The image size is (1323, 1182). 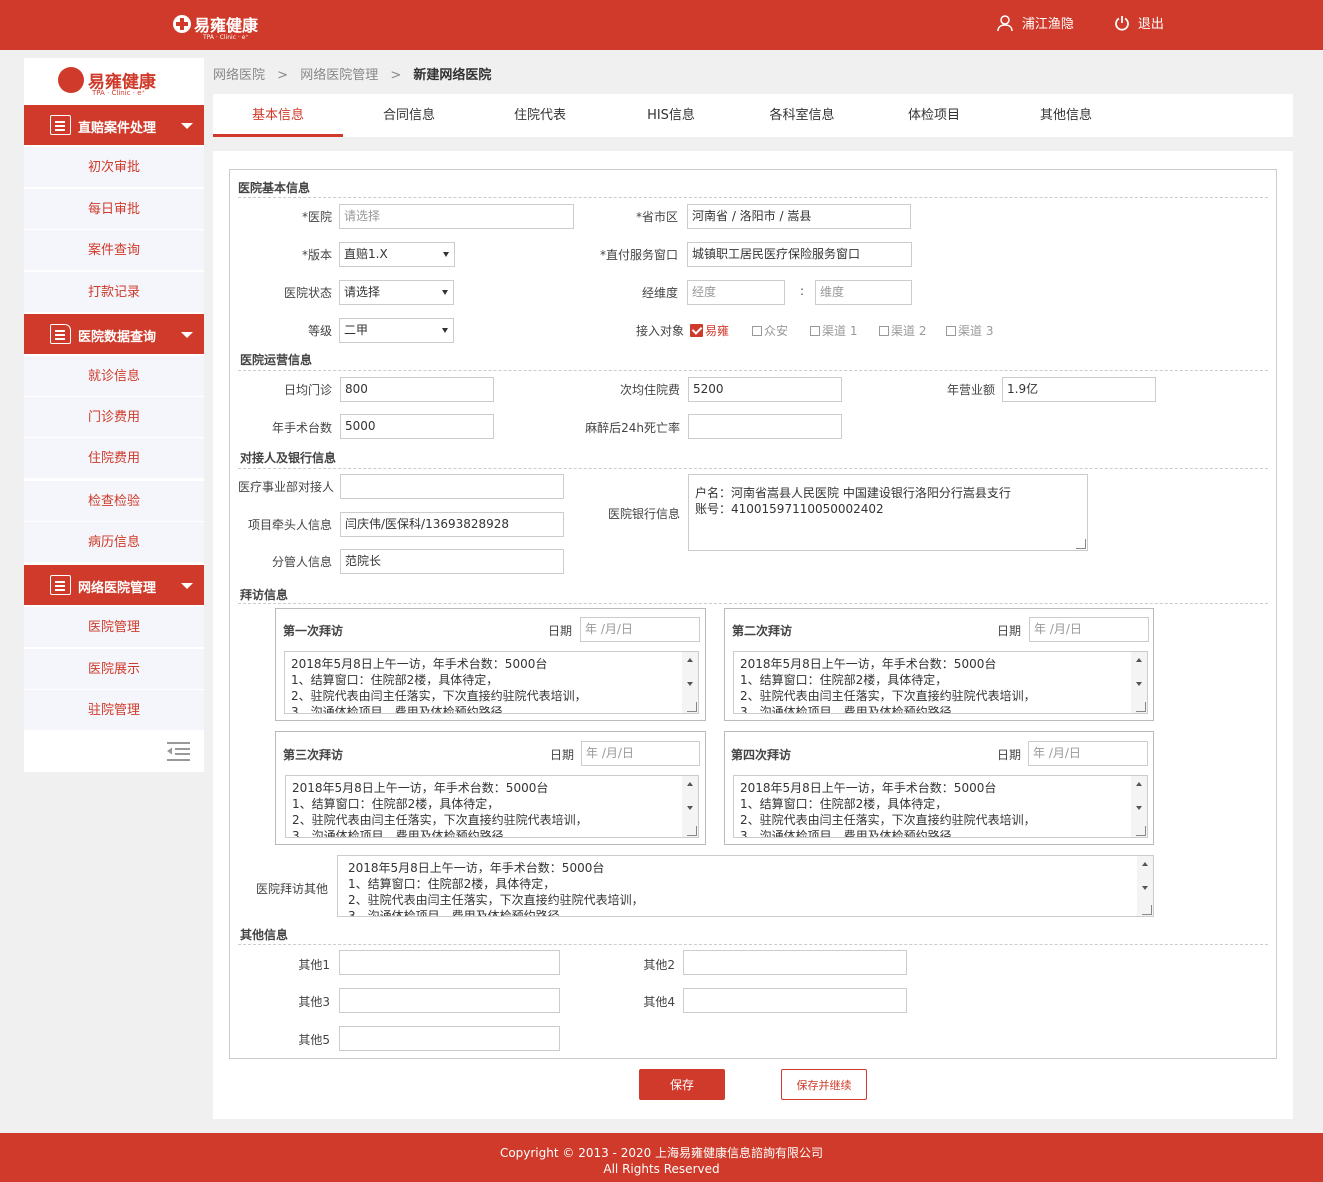 I want to click on other1-input, so click(x=449, y=962).